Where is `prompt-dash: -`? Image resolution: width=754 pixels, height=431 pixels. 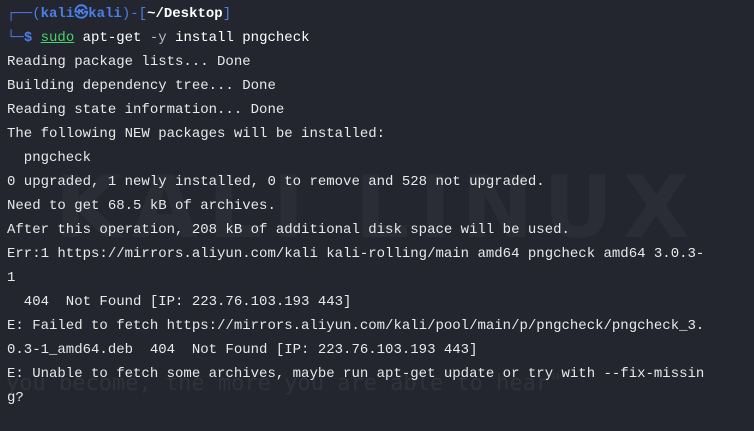
prompt-dash: - is located at coordinates (134, 14).